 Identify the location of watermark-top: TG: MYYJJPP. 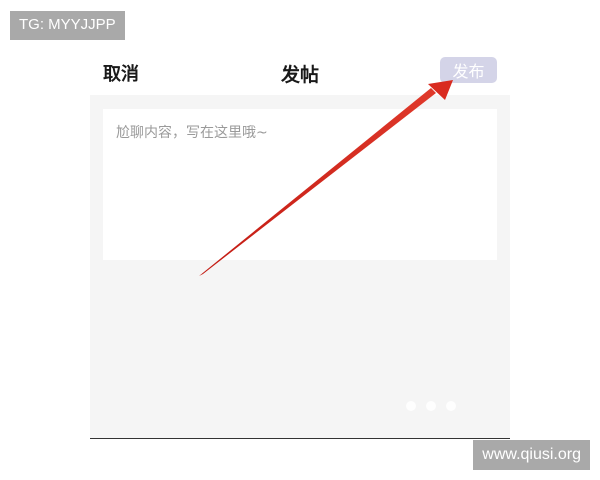
(67, 25).